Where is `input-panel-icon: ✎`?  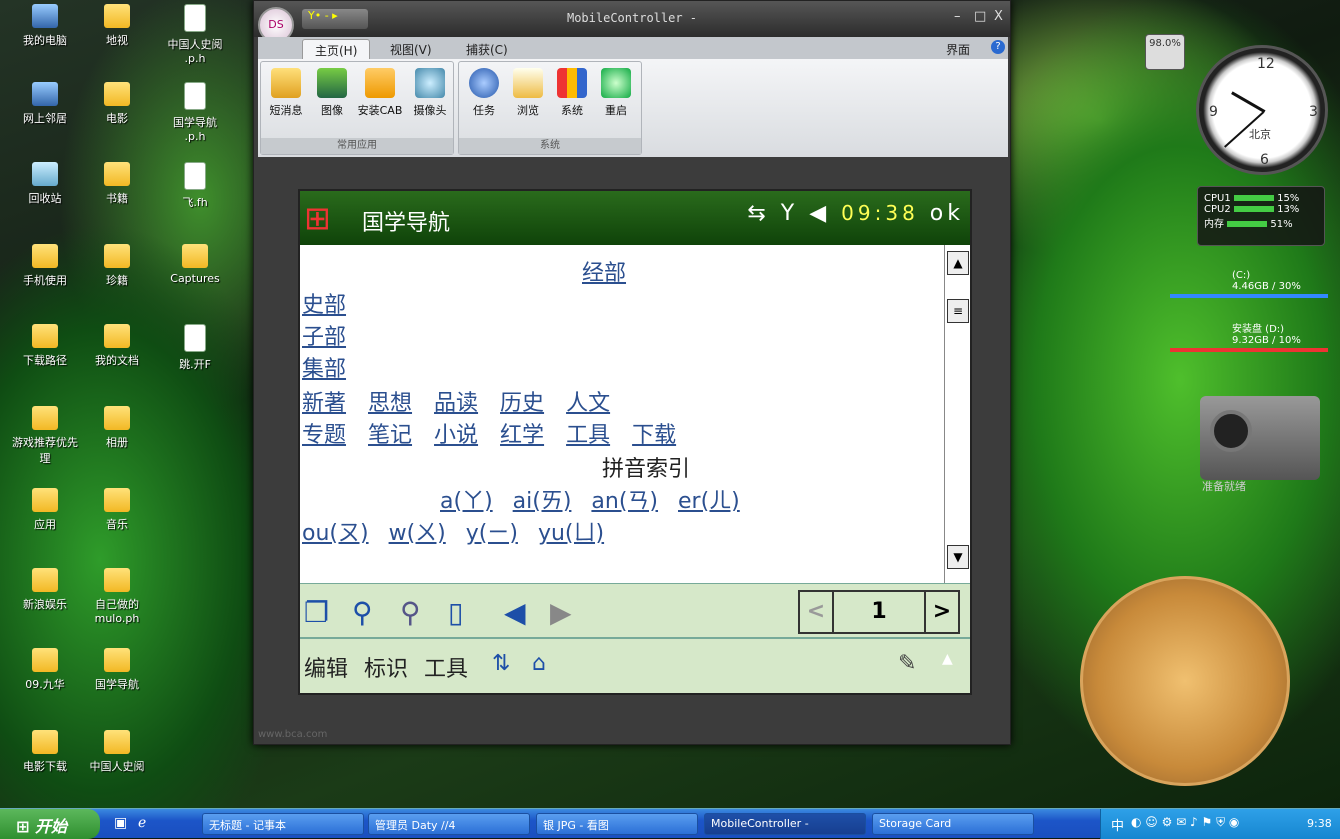
input-panel-icon: ✎ is located at coordinates (907, 663).